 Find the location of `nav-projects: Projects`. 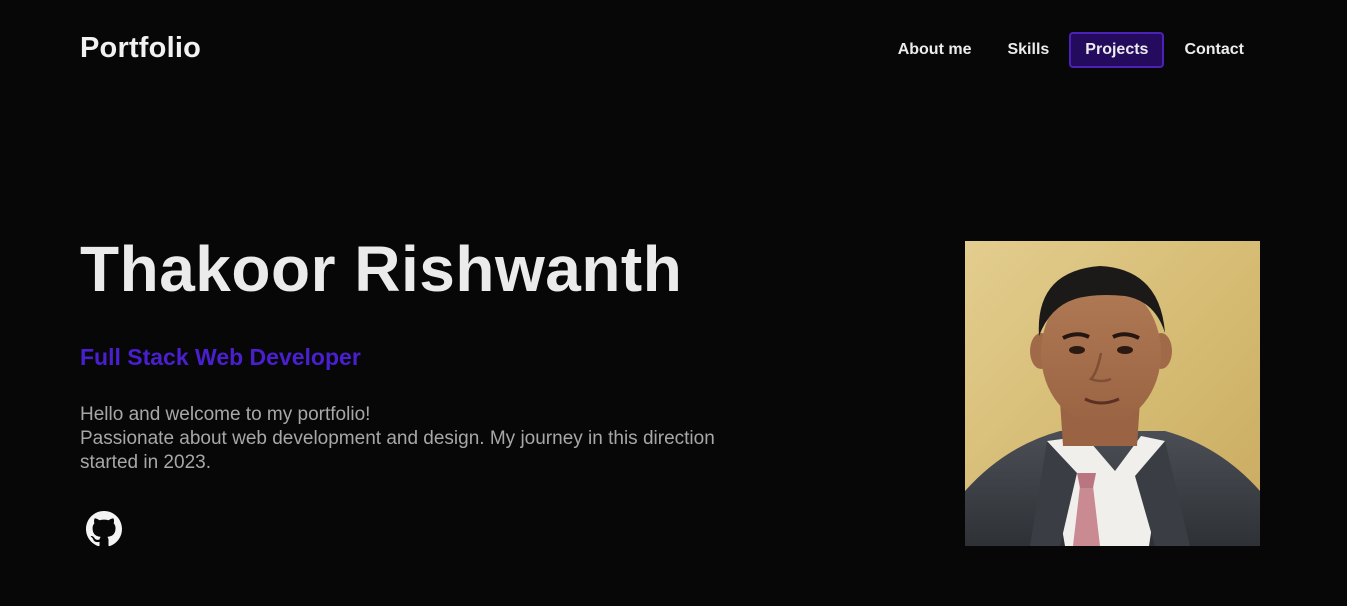

nav-projects: Projects is located at coordinates (1117, 50).